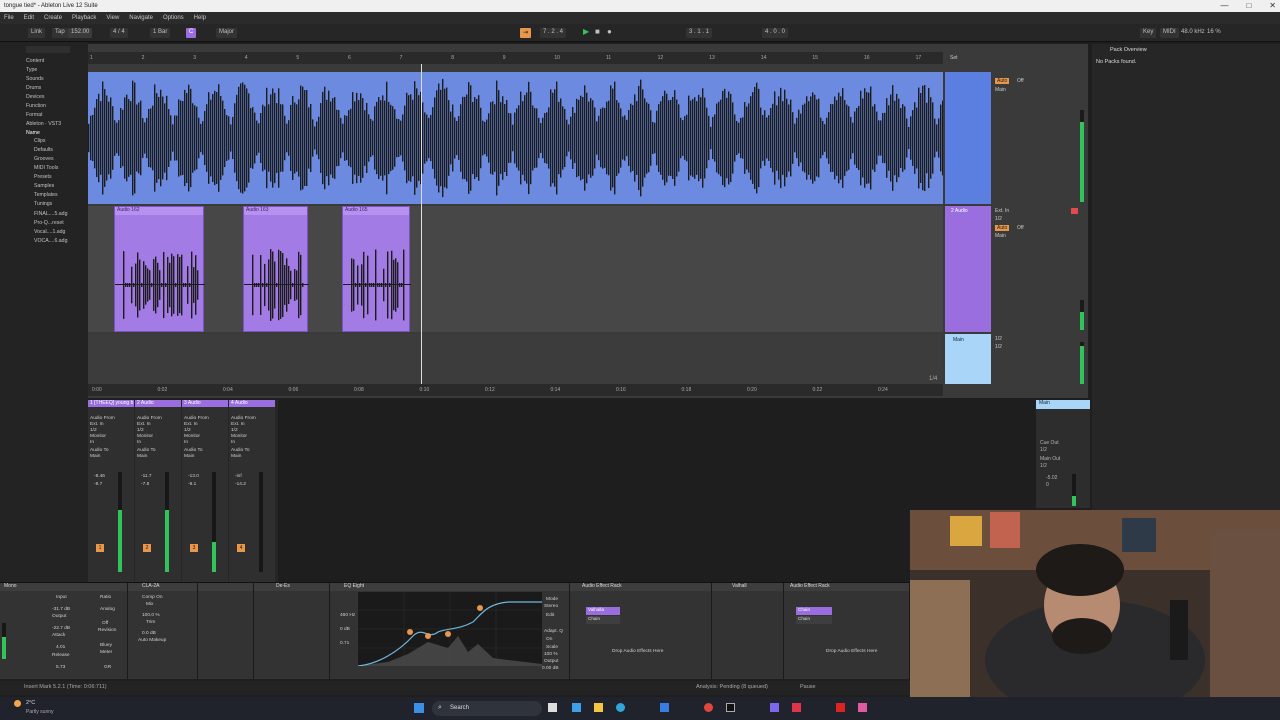  I want to click on param-value: 0.00 dB, so click(550, 668).